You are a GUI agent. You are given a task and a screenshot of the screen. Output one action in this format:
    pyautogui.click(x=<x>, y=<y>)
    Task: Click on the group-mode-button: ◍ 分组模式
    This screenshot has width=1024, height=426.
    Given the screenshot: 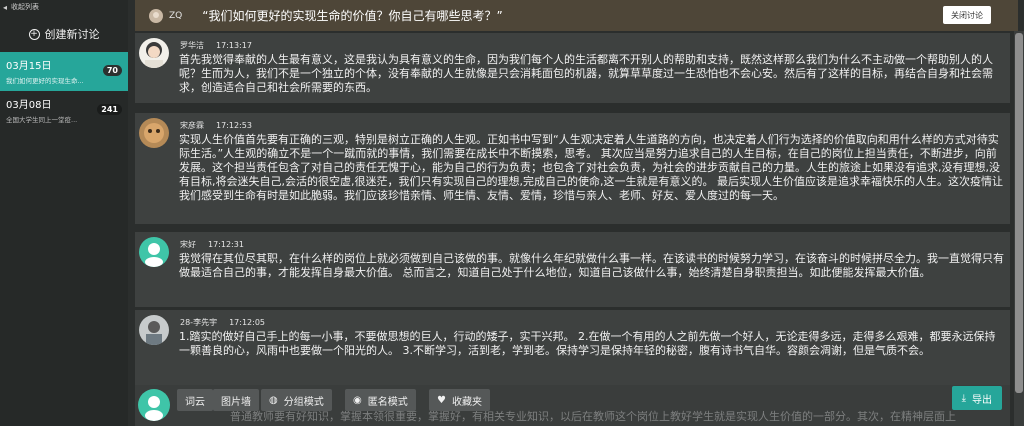 What is the action you would take?
    pyautogui.click(x=296, y=400)
    